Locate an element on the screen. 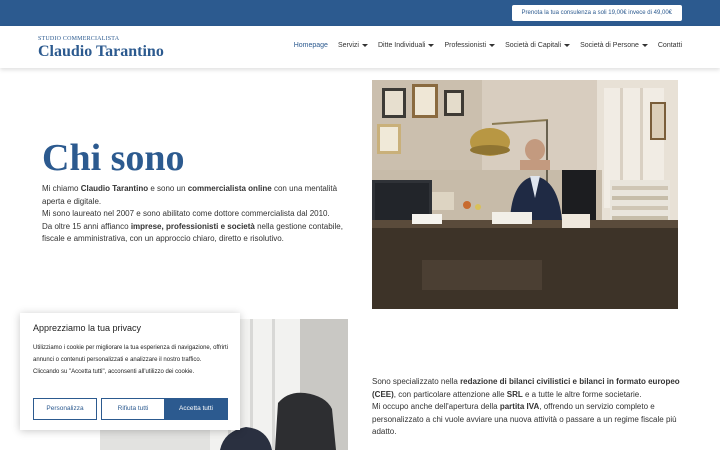 This screenshot has width=720, height=450. nav-item-societa-di-capitali: Società di Capitali is located at coordinates (538, 45).